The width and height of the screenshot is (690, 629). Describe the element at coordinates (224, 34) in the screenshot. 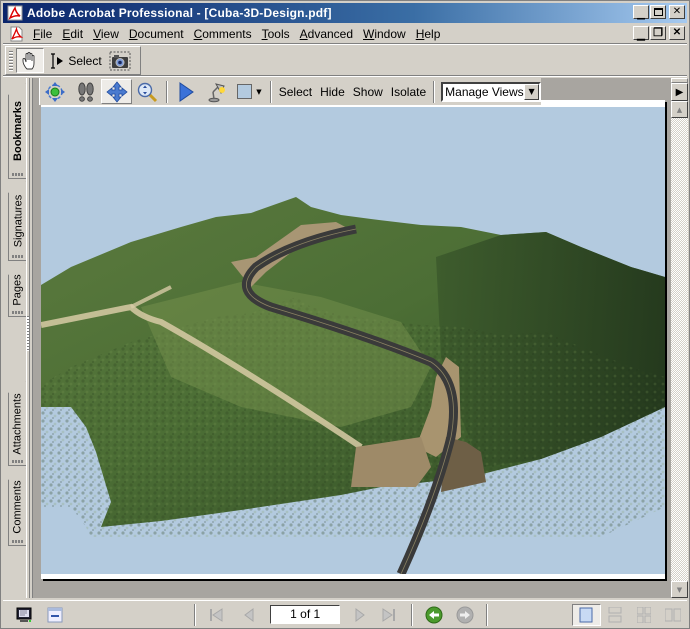

I see `menu-comments: Comments` at that location.